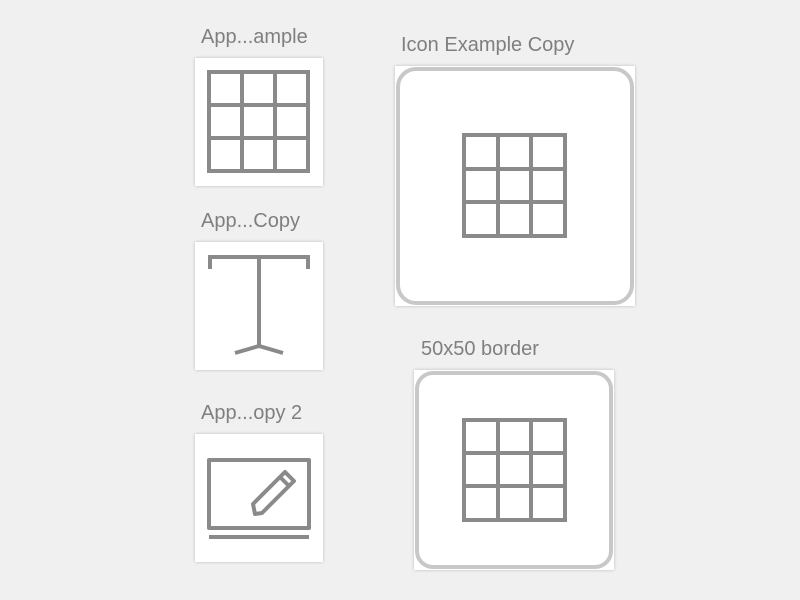 This screenshot has width=800, height=600. What do you see at coordinates (251, 413) in the screenshot?
I see `artboard-title-app-copy-2: App...opy 2` at bounding box center [251, 413].